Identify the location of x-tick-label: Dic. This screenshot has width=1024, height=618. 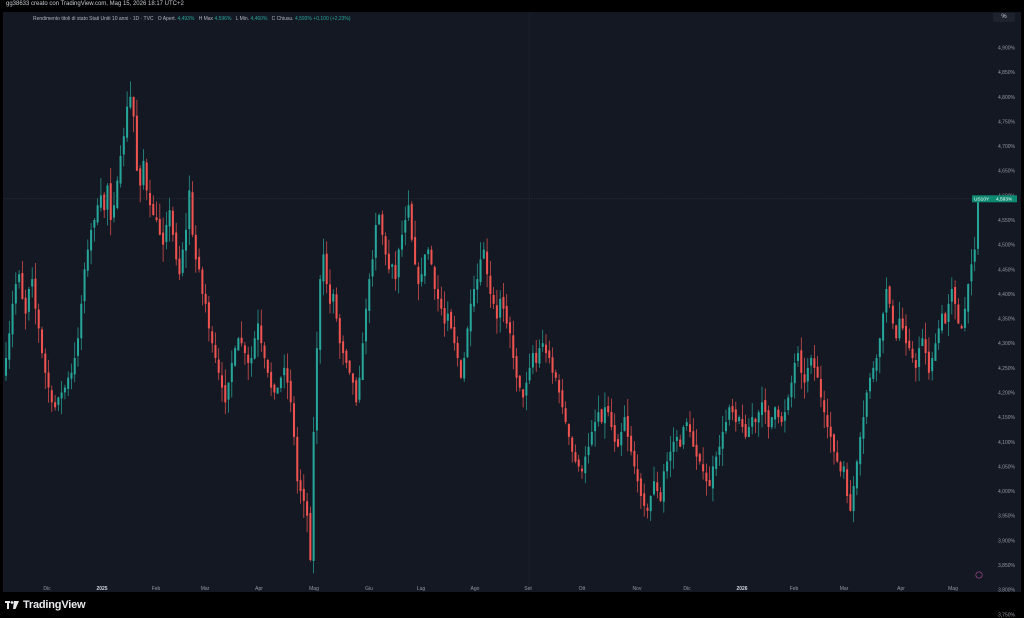
(687, 589).